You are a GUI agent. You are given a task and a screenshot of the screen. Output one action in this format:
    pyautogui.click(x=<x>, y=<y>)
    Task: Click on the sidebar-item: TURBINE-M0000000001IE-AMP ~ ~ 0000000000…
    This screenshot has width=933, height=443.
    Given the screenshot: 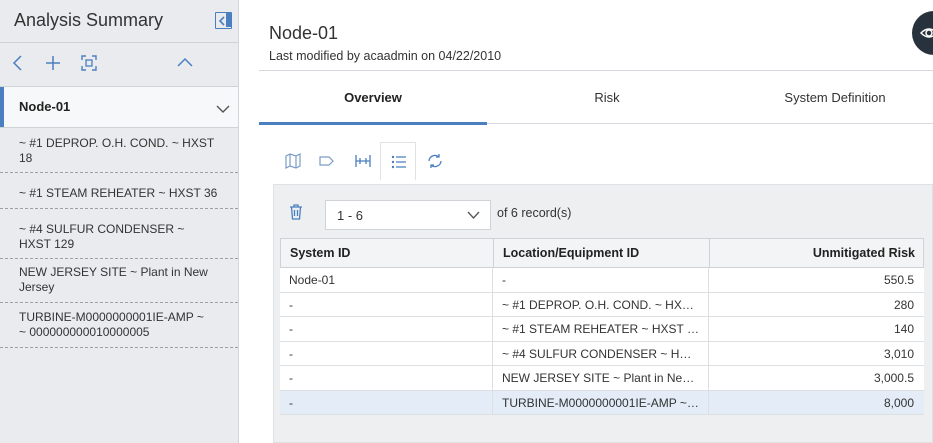 What is the action you would take?
    pyautogui.click(x=119, y=325)
    